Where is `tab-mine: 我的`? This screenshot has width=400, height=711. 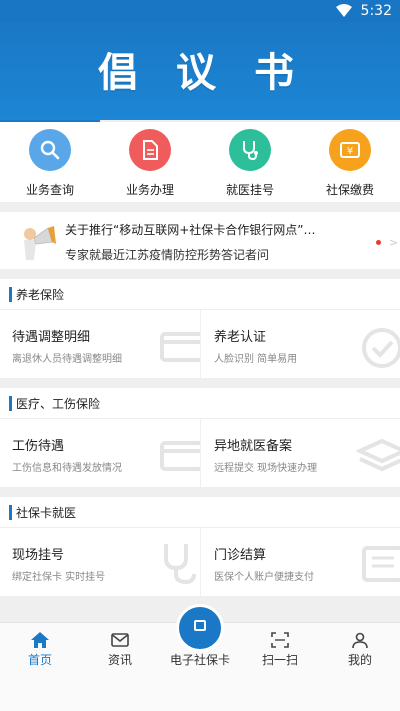
tab-mine: 我的 is located at coordinates (360, 667).